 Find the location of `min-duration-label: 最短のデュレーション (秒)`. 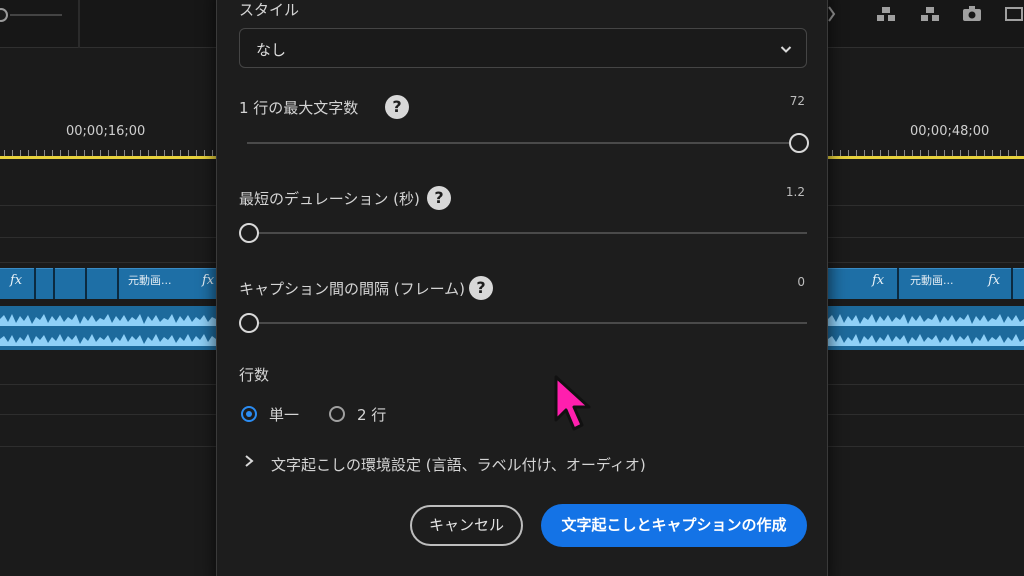

min-duration-label: 最短のデュレーション (秒) is located at coordinates (329, 199).